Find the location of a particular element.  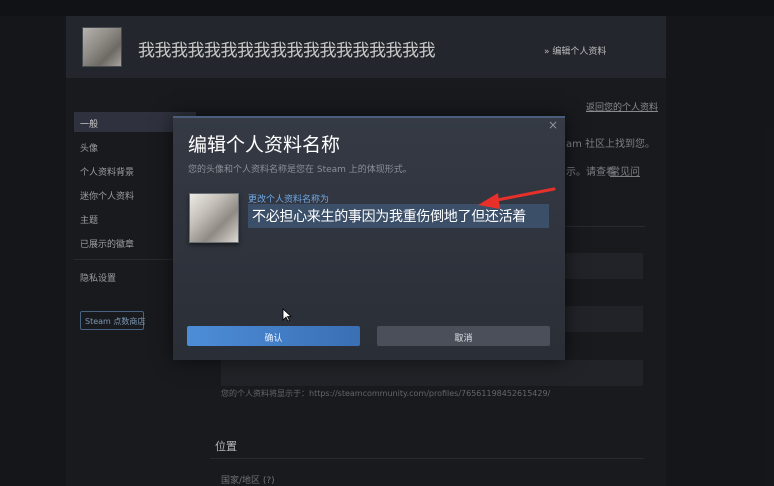

confirm-button: 确认 is located at coordinates (273, 336).